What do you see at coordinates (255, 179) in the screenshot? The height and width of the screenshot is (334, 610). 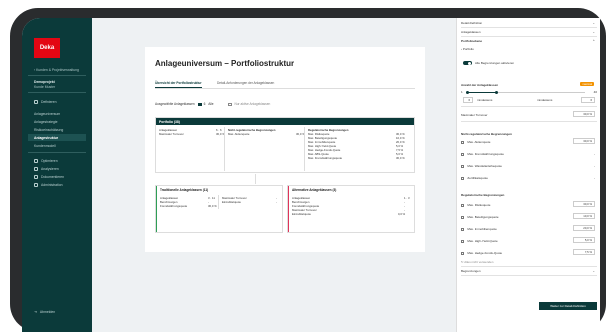 I see `connector` at bounding box center [255, 179].